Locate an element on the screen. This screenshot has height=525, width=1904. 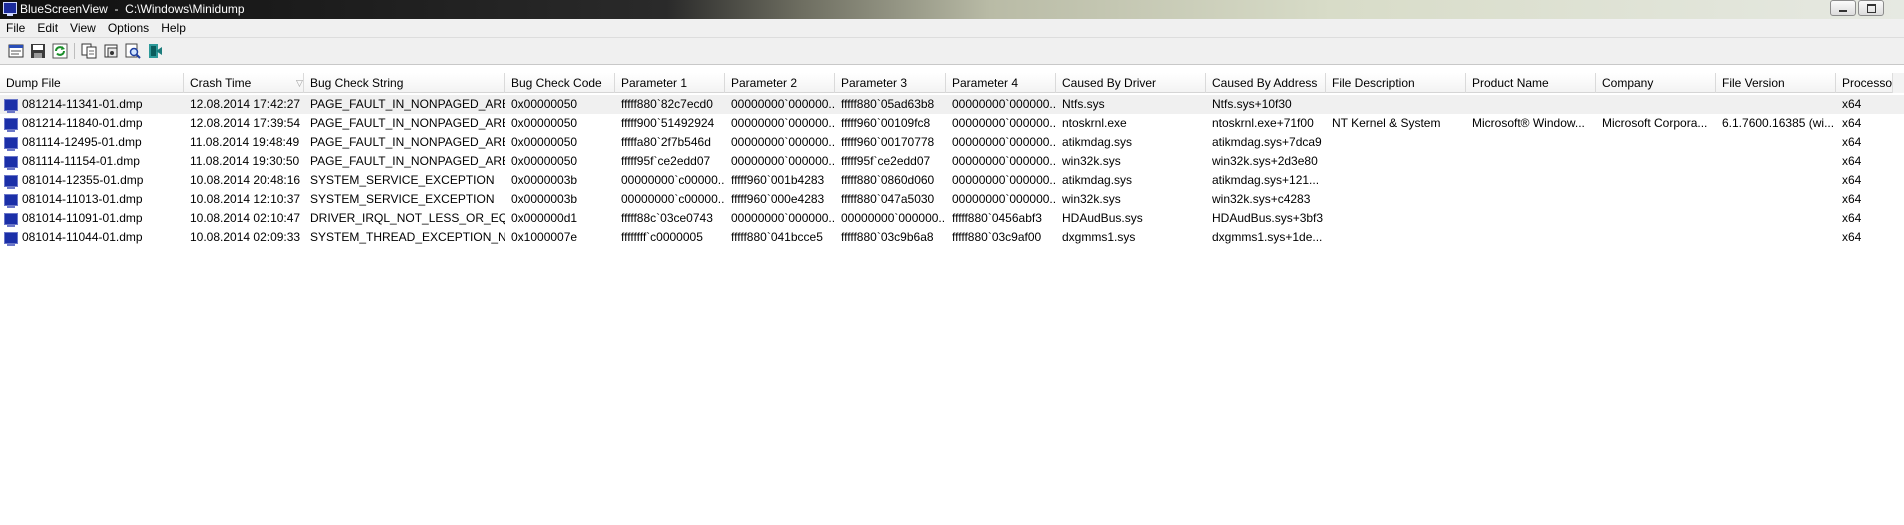
menu-file: File is located at coordinates (15, 28).